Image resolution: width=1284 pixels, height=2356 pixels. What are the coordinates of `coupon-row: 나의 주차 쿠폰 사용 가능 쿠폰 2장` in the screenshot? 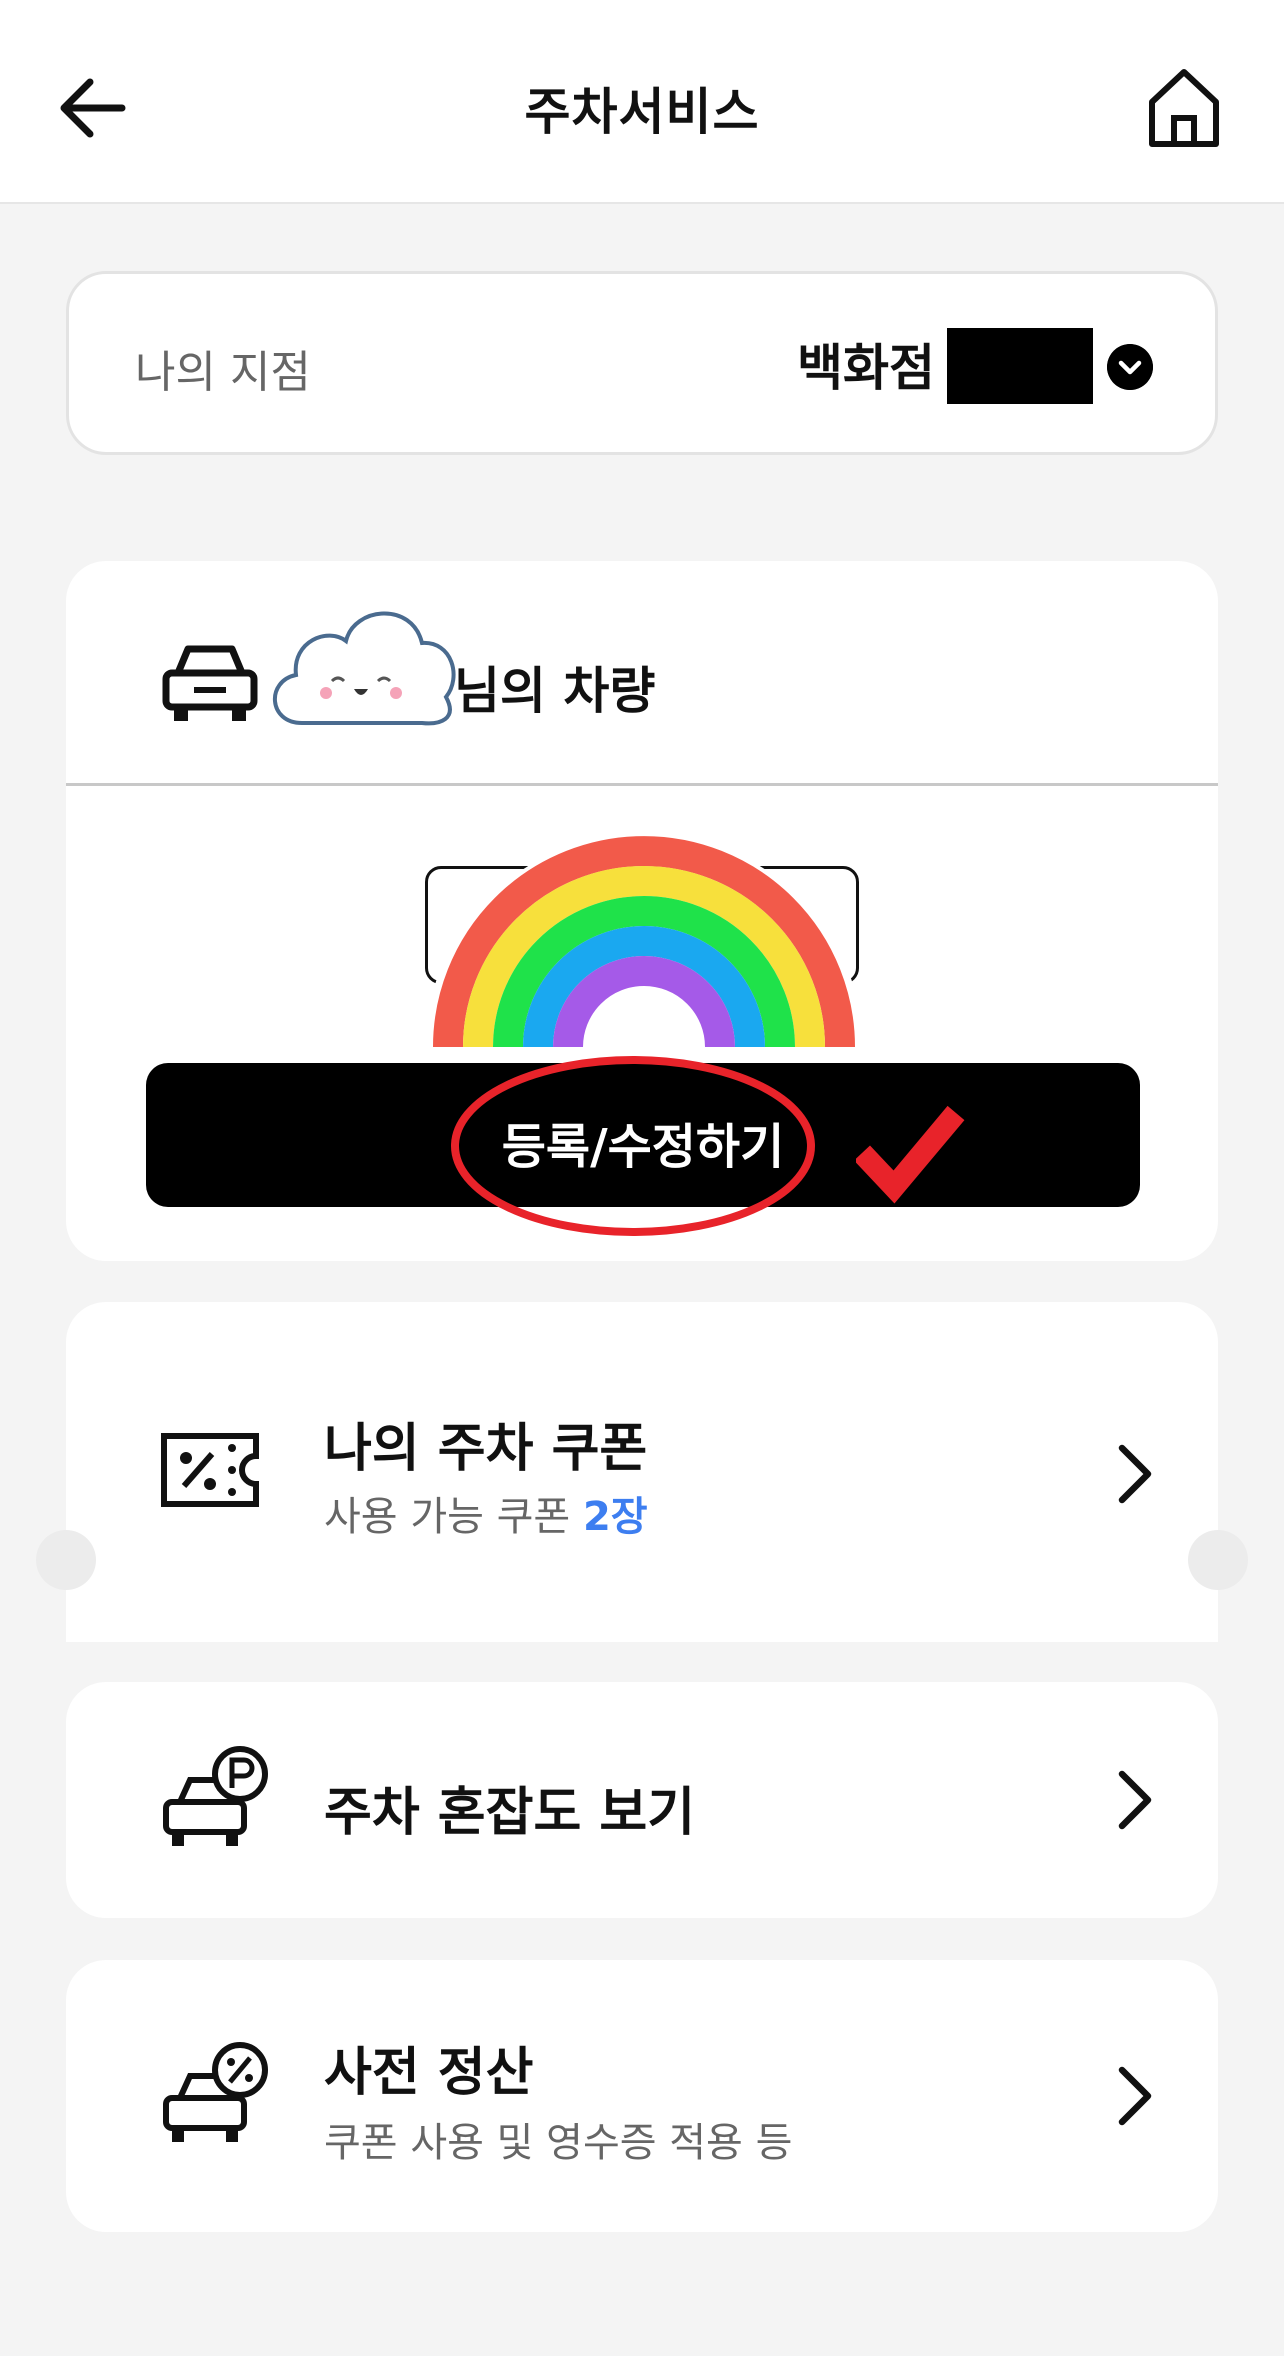 It's located at (642, 1472).